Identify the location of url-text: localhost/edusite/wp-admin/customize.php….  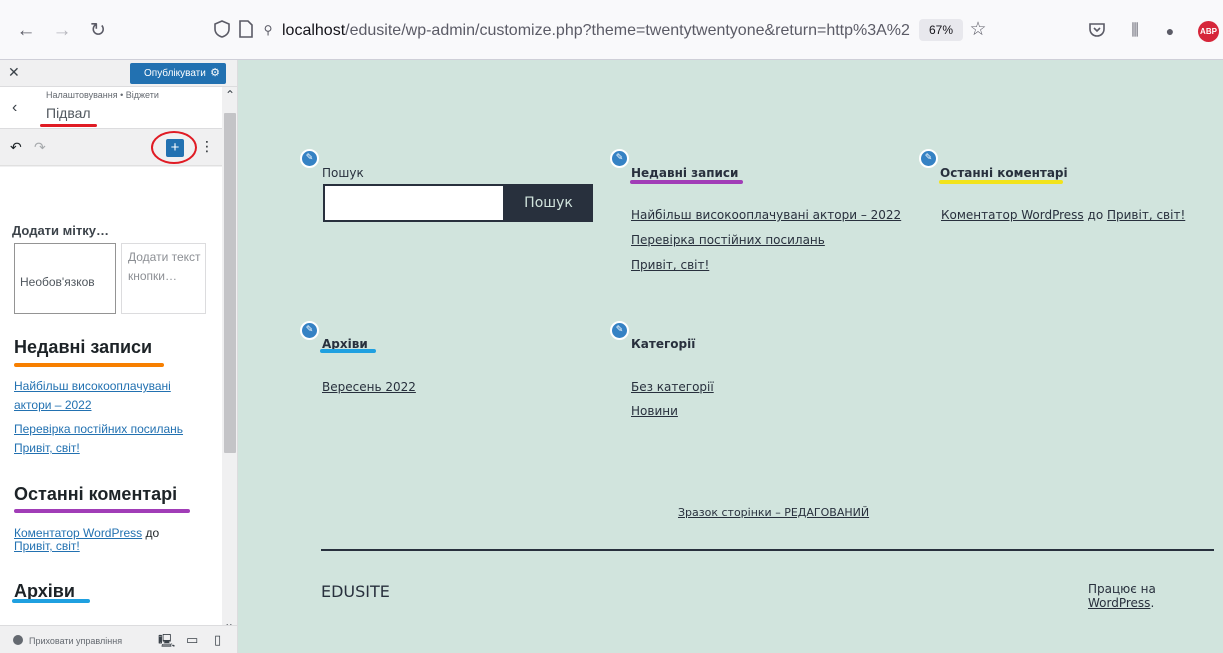
(596, 31).